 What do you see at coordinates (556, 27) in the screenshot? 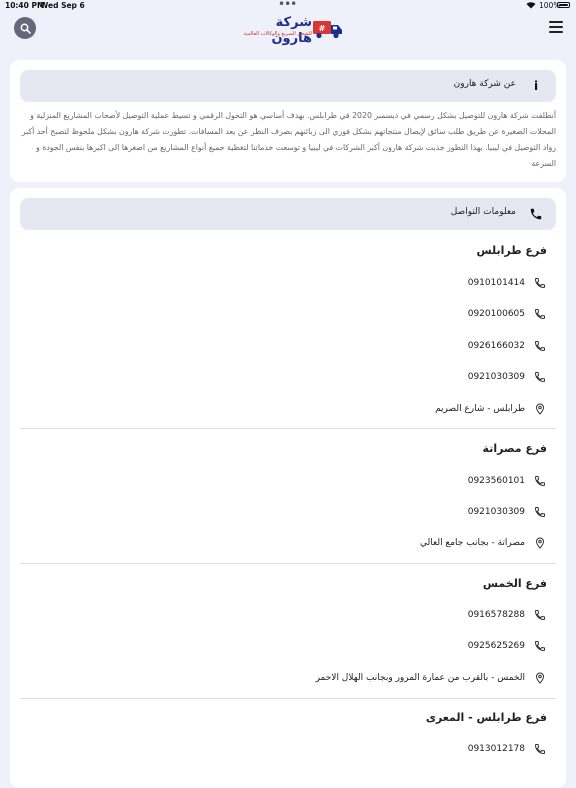
I see `menu-button` at bounding box center [556, 27].